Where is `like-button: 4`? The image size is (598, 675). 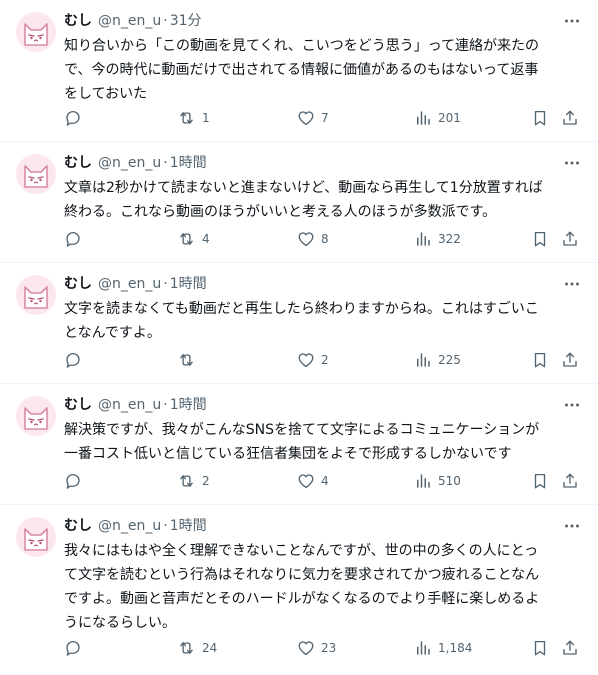
like-button: 4 is located at coordinates (313, 481).